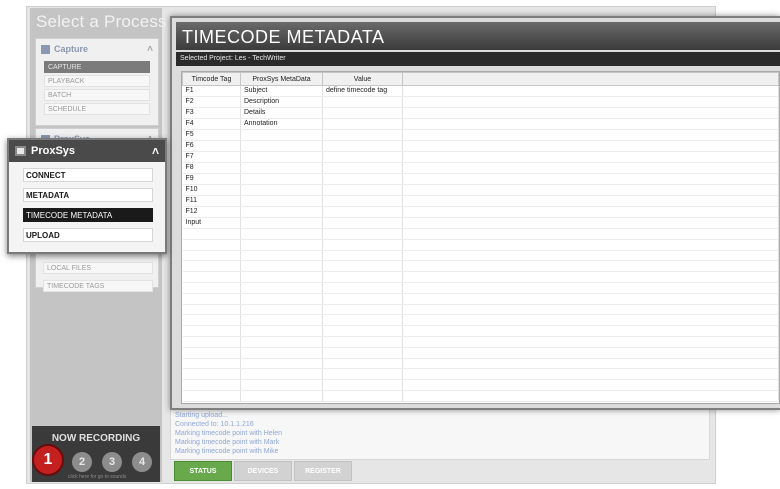 The width and height of the screenshot is (780, 489). What do you see at coordinates (211, 124) in the screenshot?
I see `table-cell: F4` at bounding box center [211, 124].